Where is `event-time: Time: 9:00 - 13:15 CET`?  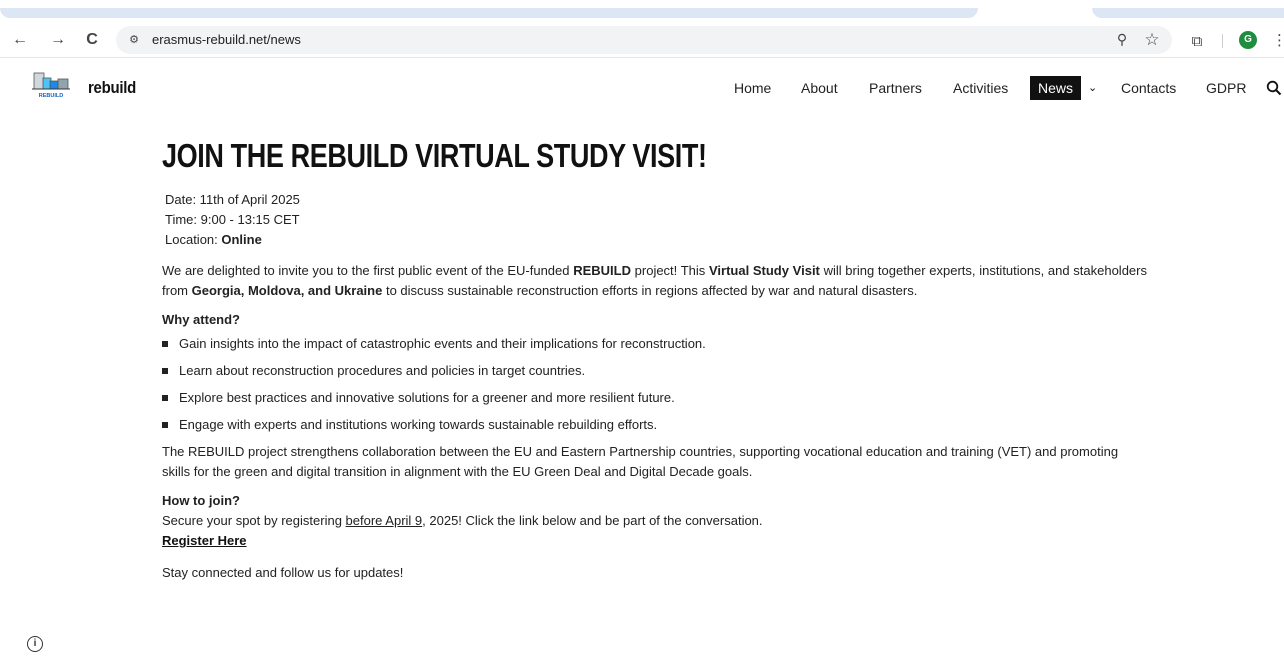 event-time: Time: 9:00 - 13:15 CET is located at coordinates (232, 219).